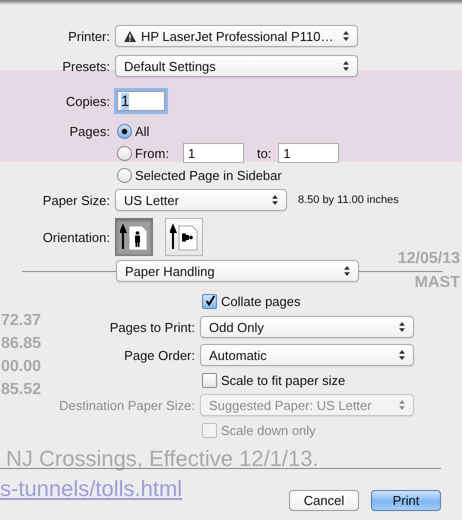 The image size is (462, 520). What do you see at coordinates (237, 271) in the screenshot?
I see `section-menu: Paper Handling` at bounding box center [237, 271].